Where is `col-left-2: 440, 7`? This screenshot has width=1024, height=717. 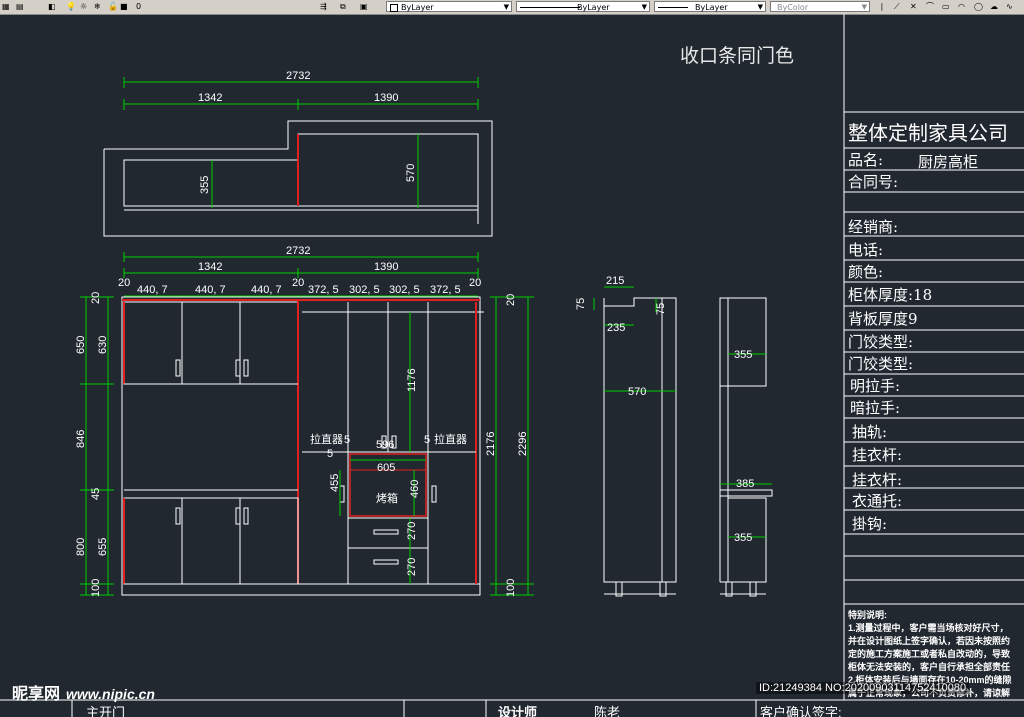
col-left-2: 440, 7 is located at coordinates (210, 290).